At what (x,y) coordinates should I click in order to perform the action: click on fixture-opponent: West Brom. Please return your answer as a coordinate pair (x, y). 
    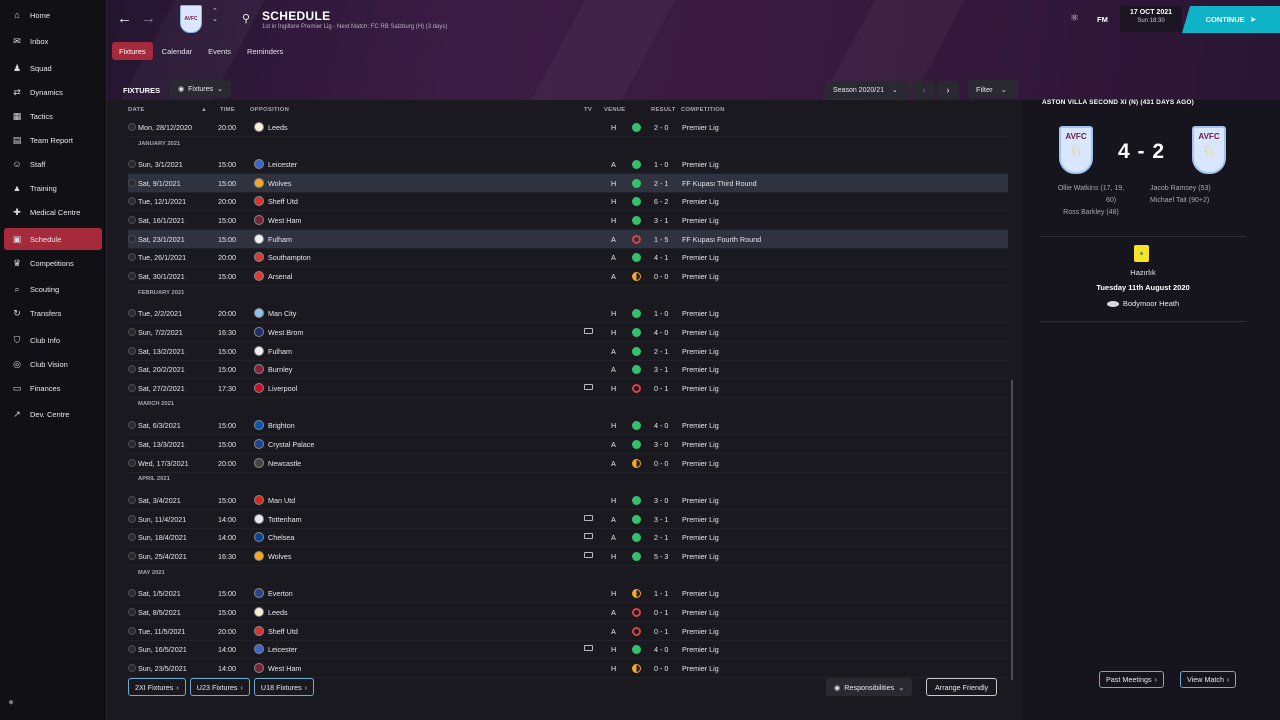
    Looking at the image, I should click on (285, 332).